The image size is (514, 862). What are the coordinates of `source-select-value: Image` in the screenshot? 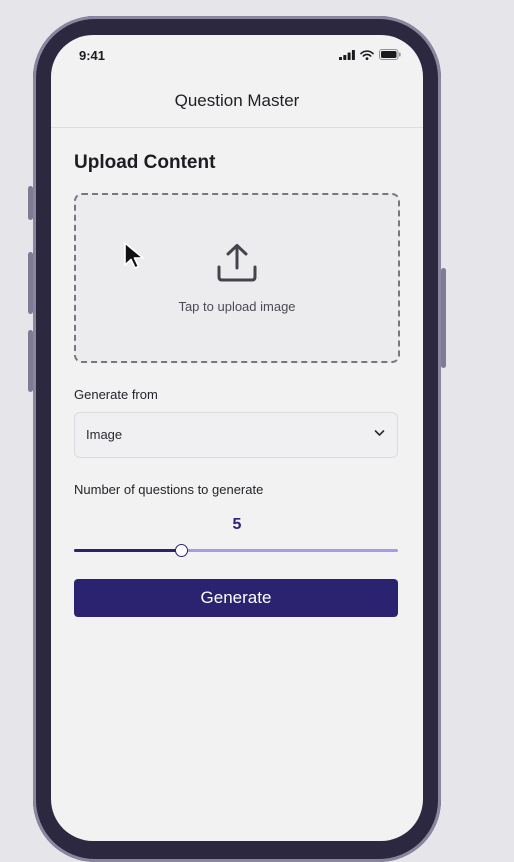 It's located at (104, 434).